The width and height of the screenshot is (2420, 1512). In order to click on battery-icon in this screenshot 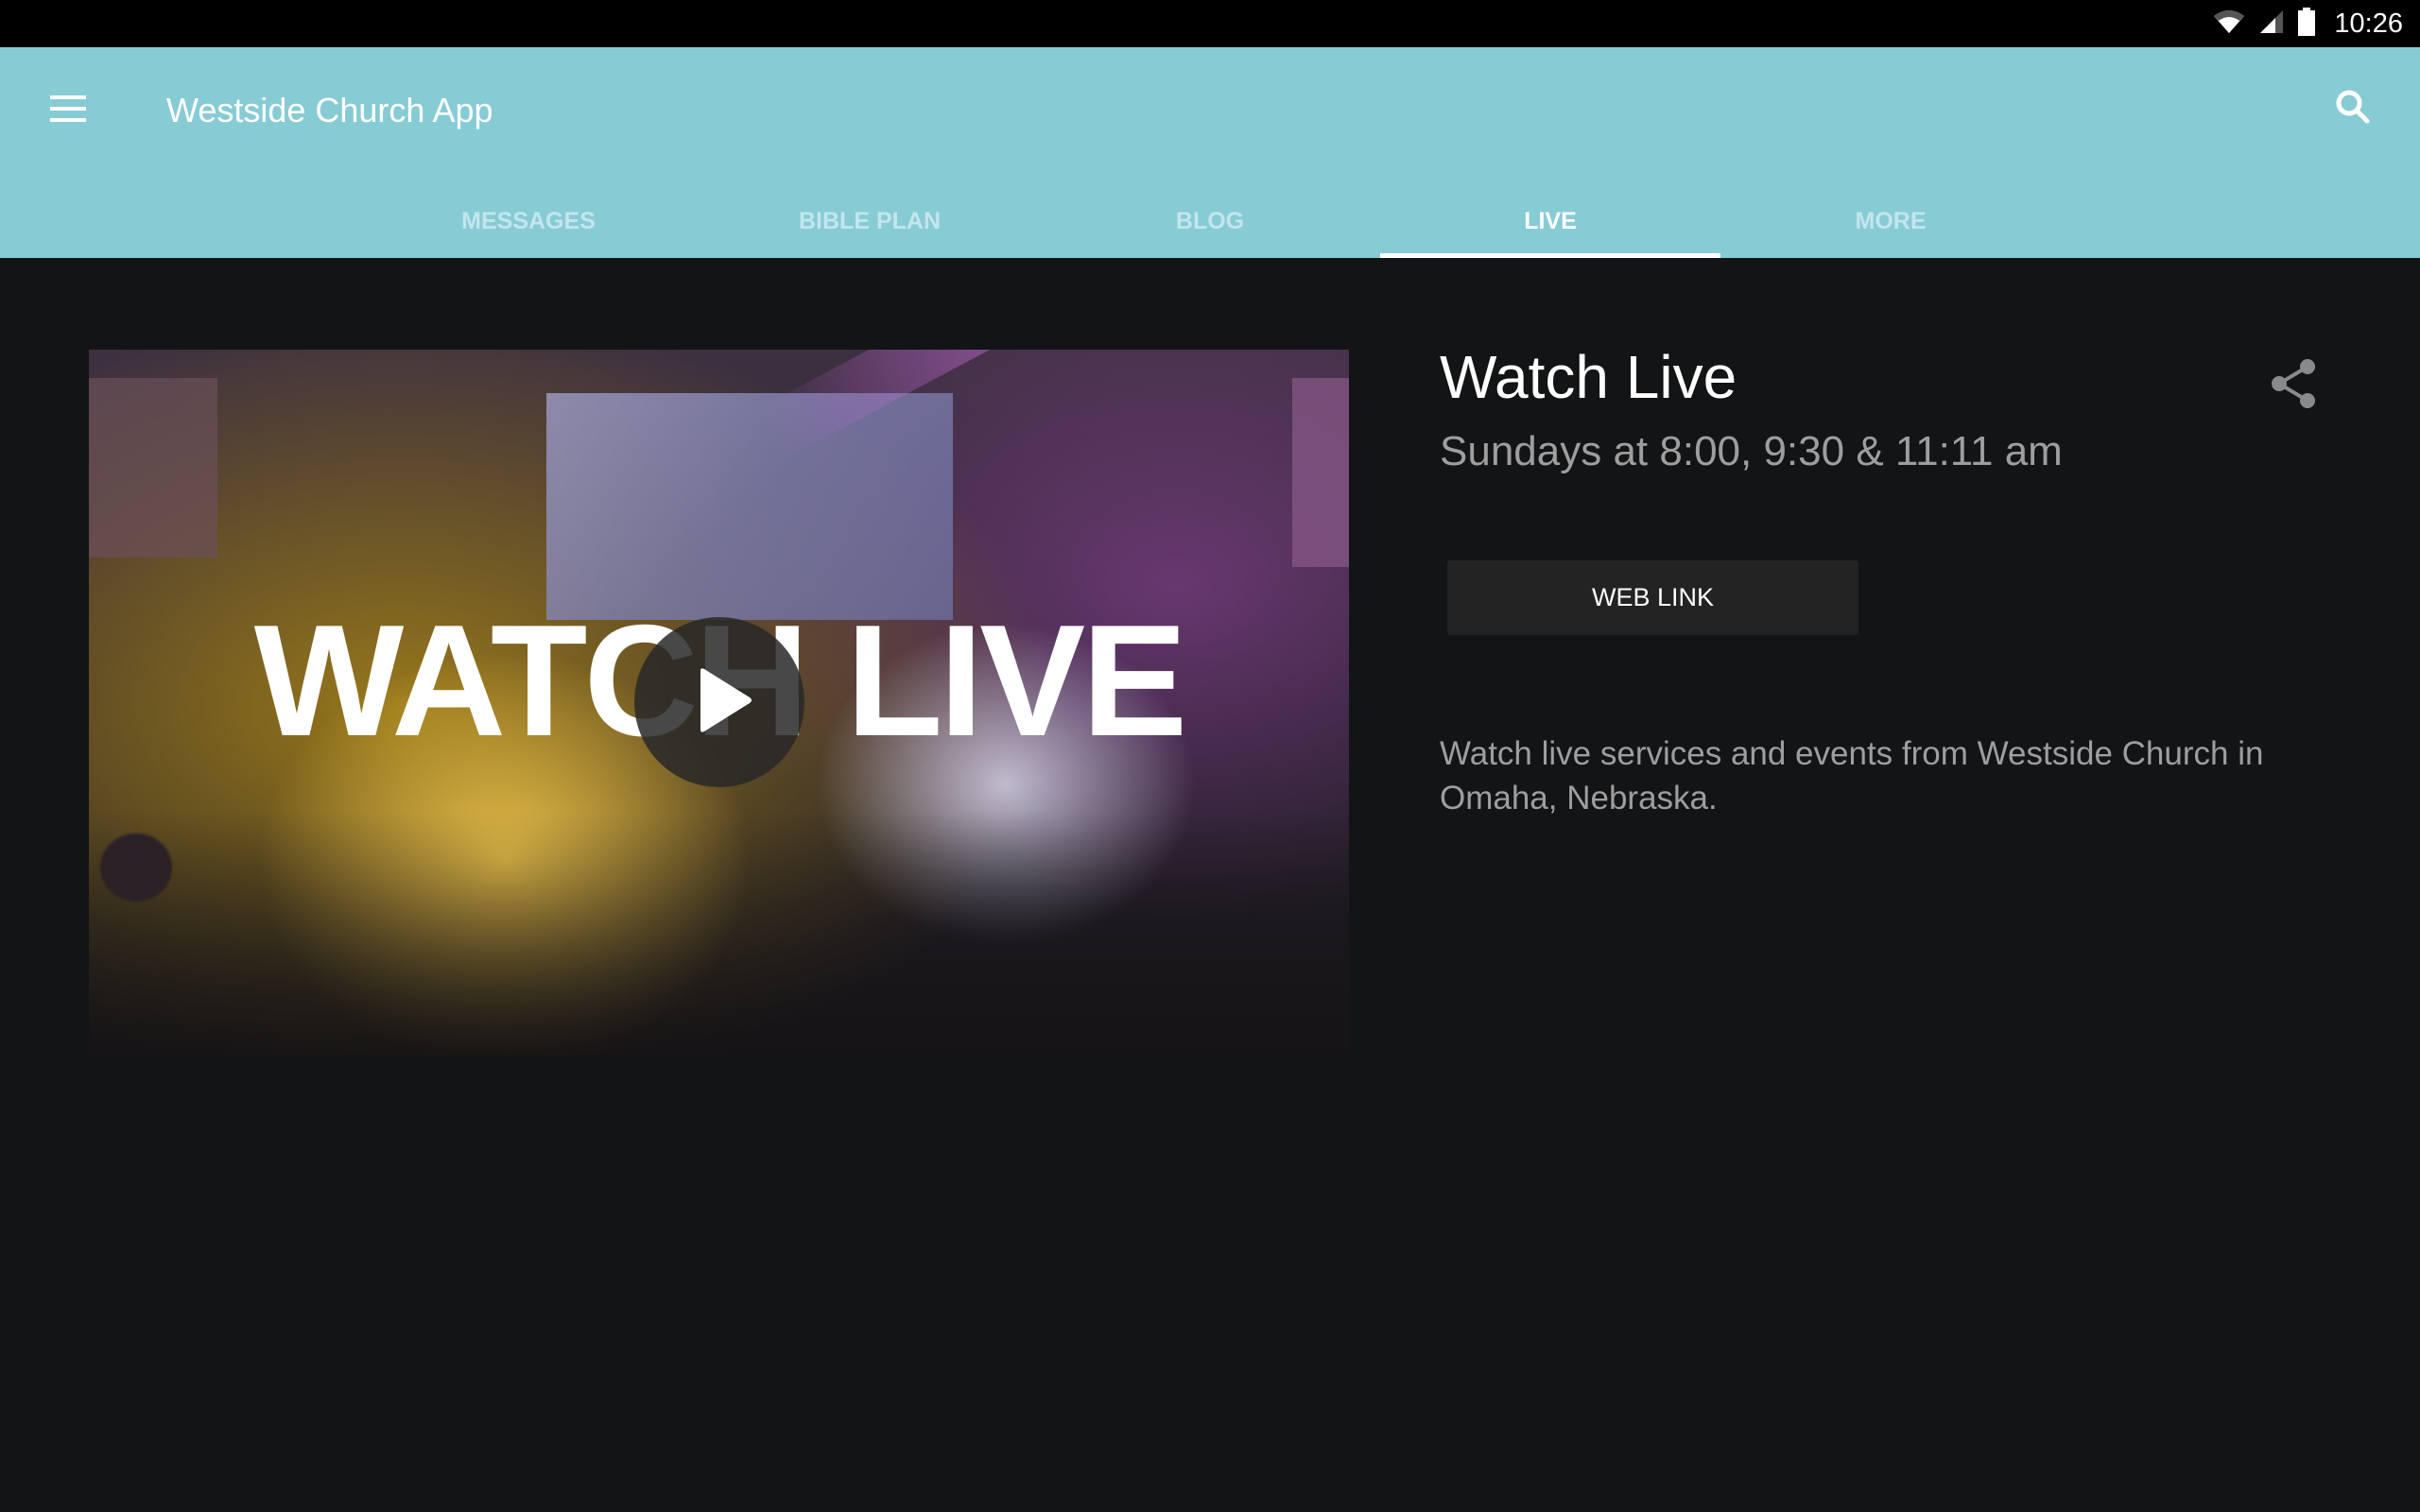, I will do `click(2307, 24)`.